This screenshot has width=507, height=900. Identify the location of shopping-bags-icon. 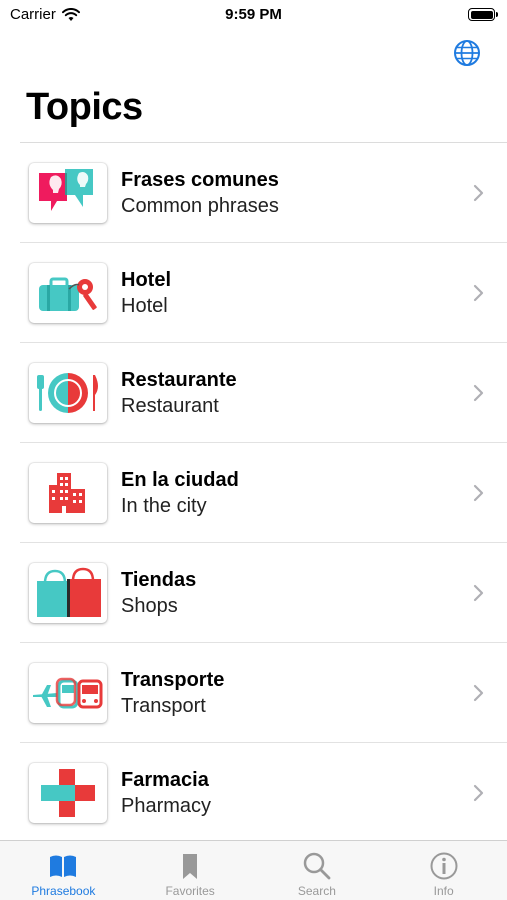
(68, 593).